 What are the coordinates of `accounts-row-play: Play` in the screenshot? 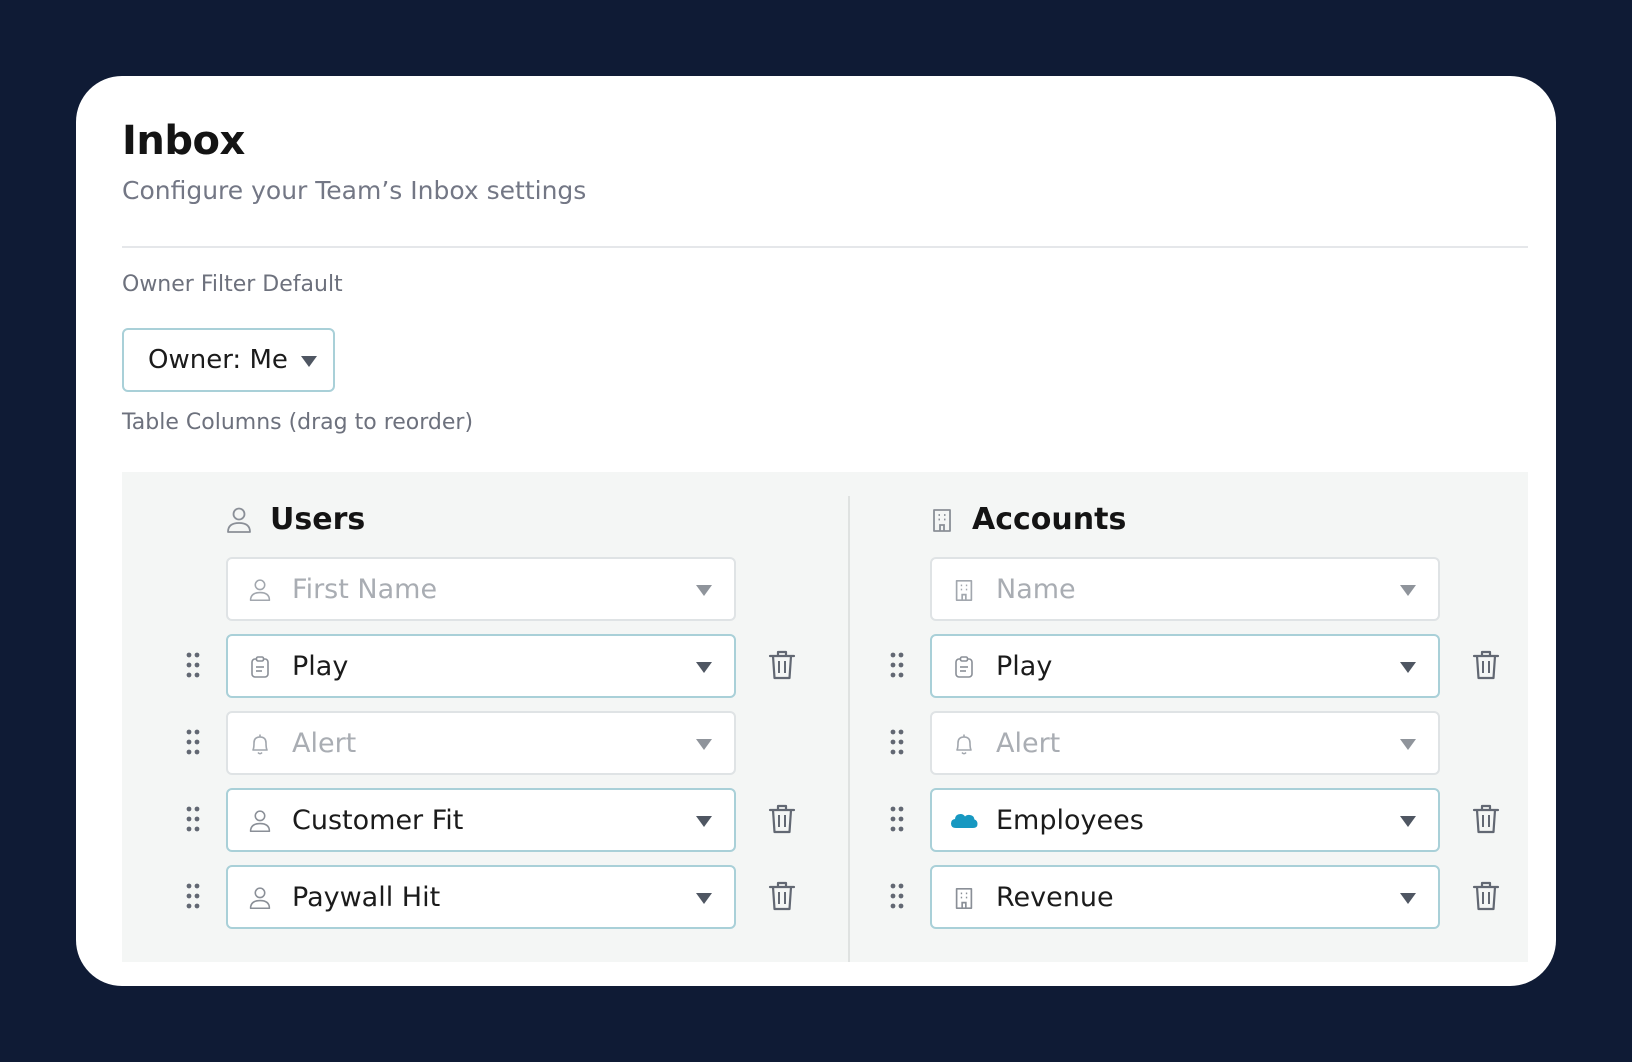 It's located at (1176, 666).